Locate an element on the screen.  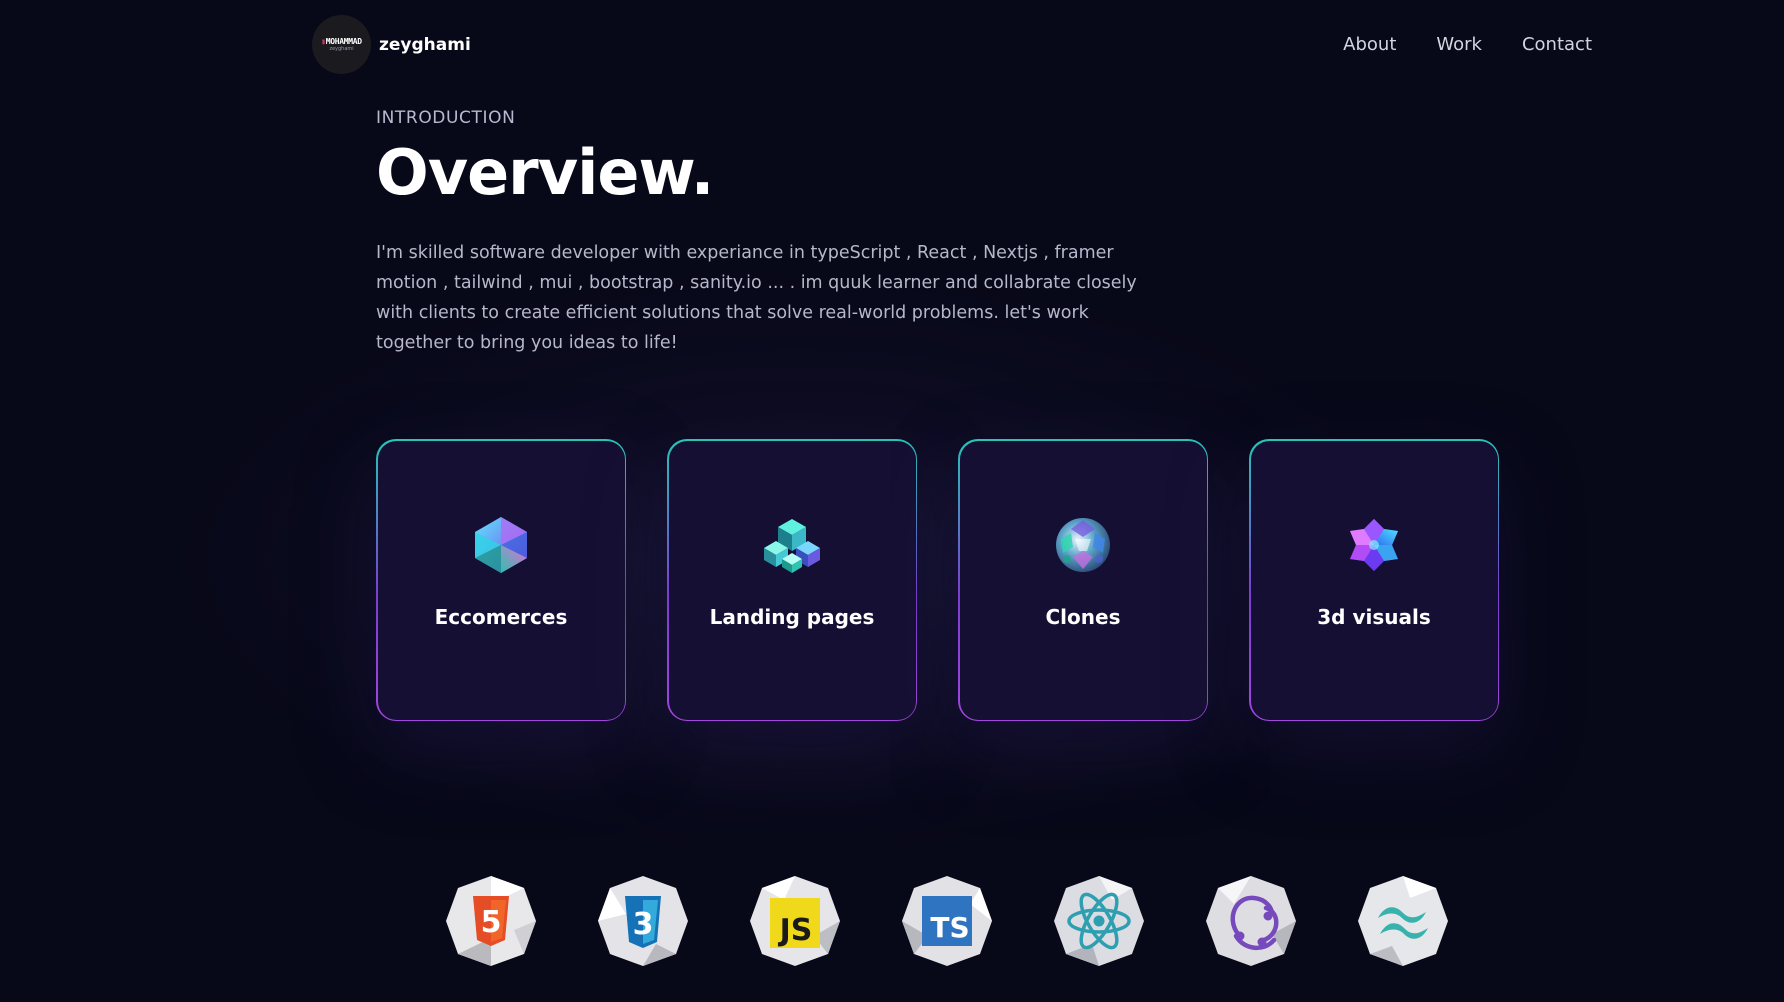
nav-link-contact: Contact is located at coordinates (1557, 44).